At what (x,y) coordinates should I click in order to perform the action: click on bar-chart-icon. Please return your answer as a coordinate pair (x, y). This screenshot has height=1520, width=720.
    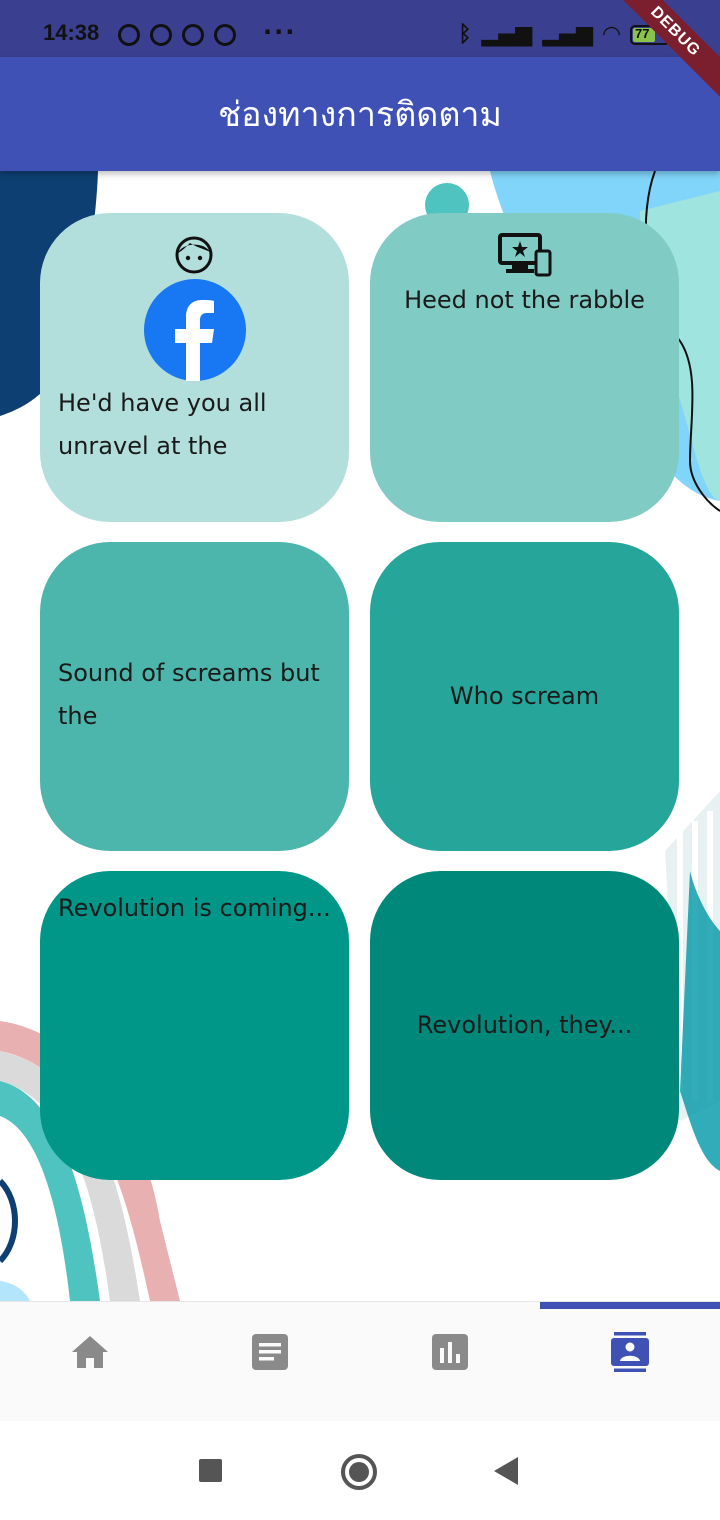
    Looking at the image, I should click on (450, 1352).